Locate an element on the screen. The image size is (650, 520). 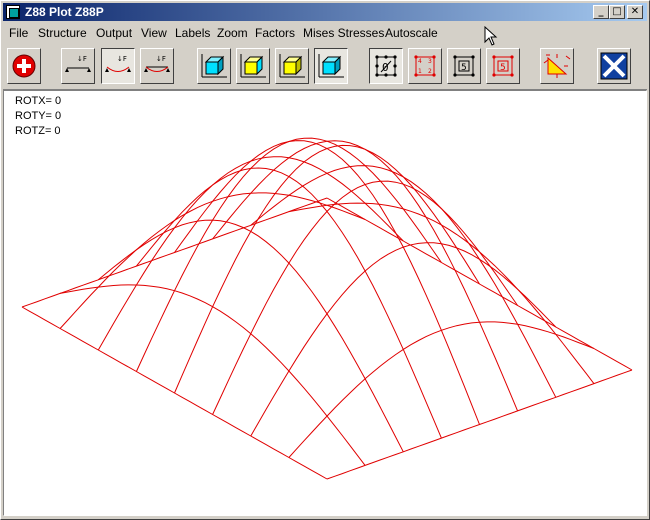
menu-autoscale: Autoscale is located at coordinates (411, 33).